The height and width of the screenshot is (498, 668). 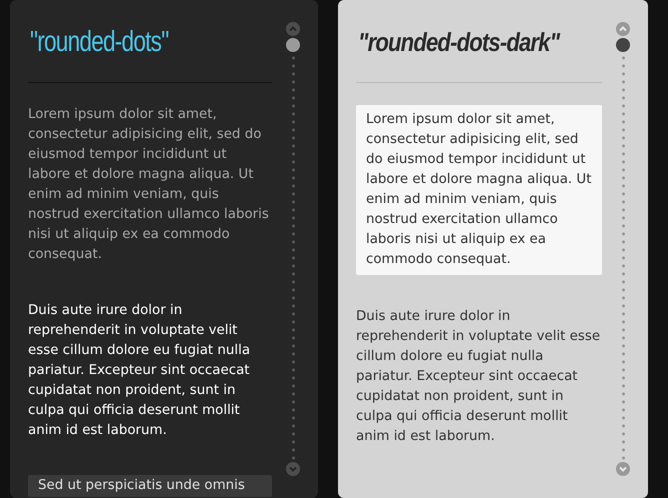 What do you see at coordinates (150, 486) in the screenshot?
I see `text-box: Sed ut perspiciatis unde omnis` at bounding box center [150, 486].